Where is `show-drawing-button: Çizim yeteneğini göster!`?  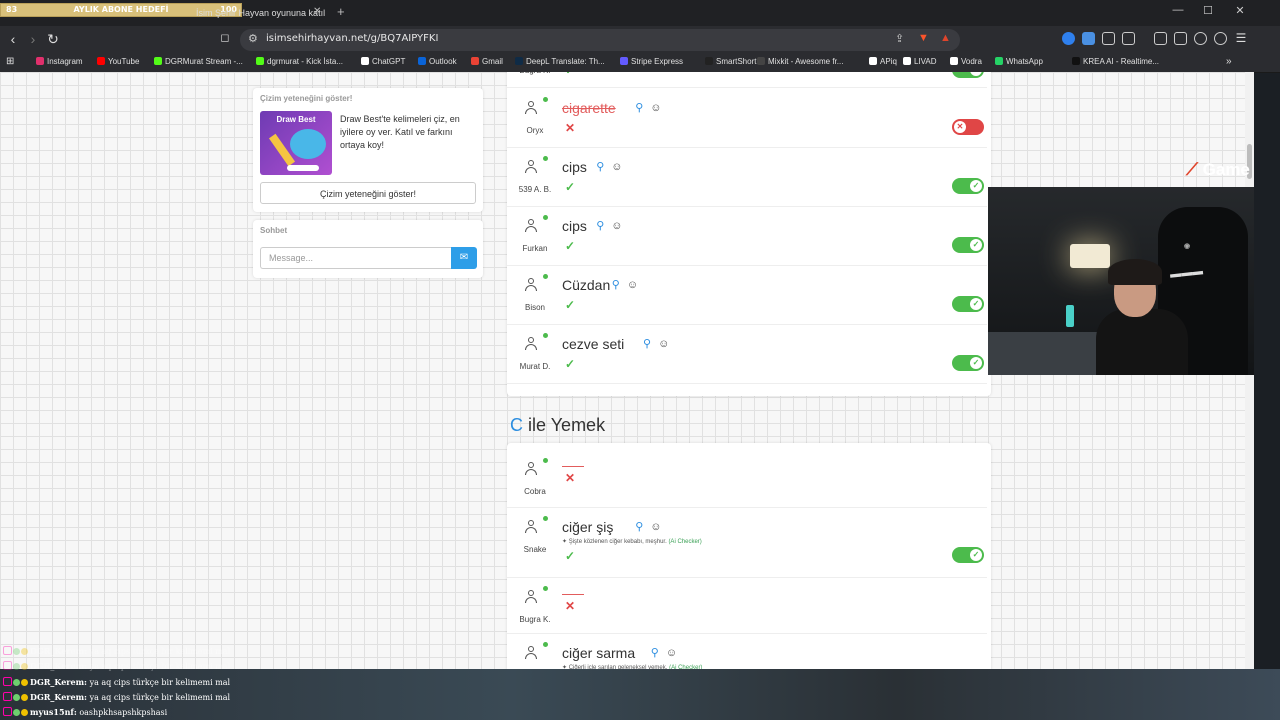
show-drawing-button: Çizim yeteneğini göster! is located at coordinates (368, 193).